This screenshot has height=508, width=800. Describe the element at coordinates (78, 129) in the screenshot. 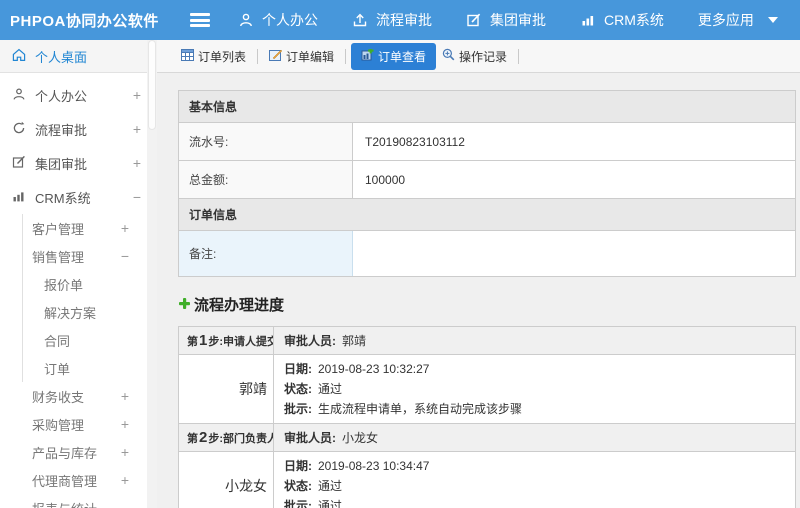

I see `sidebar-item-workflow-approval: 流程审批 +` at that location.